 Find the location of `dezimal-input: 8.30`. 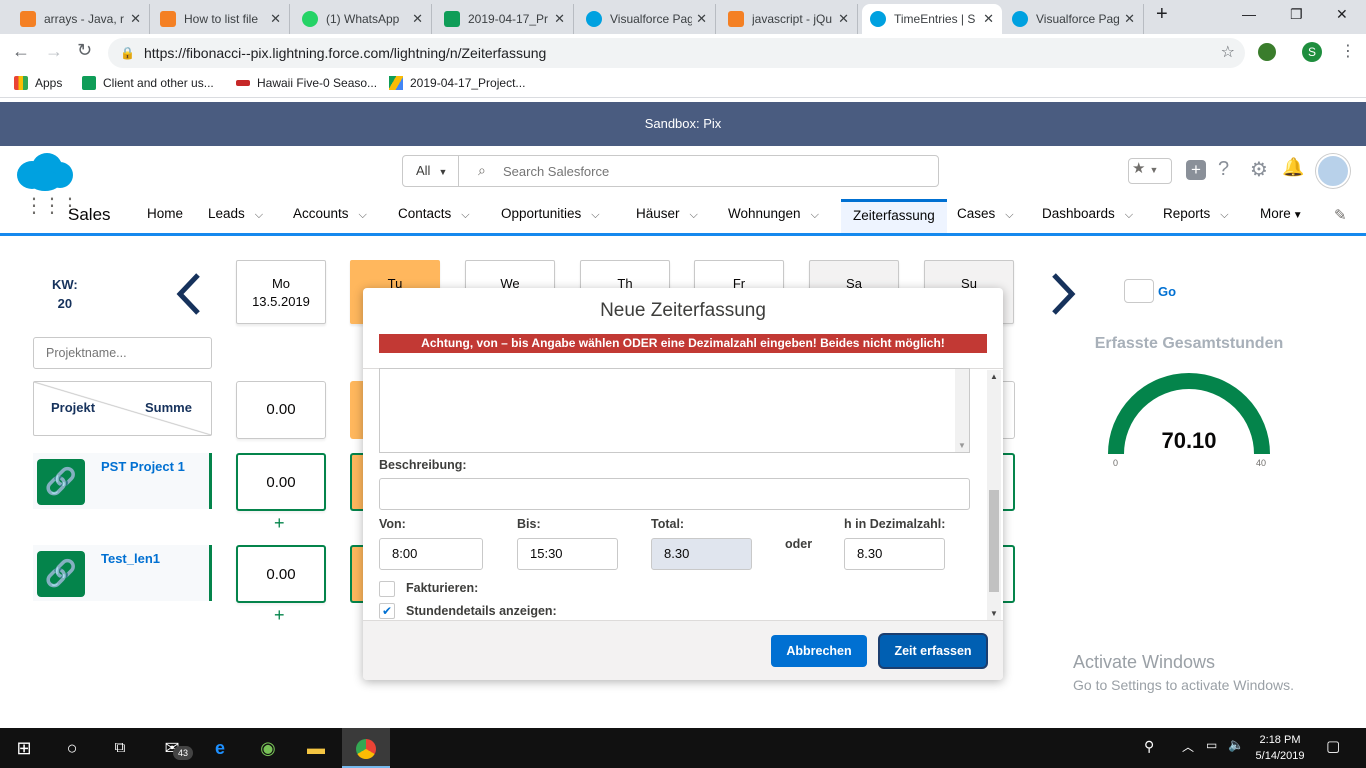

dezimal-input: 8.30 is located at coordinates (894, 554).